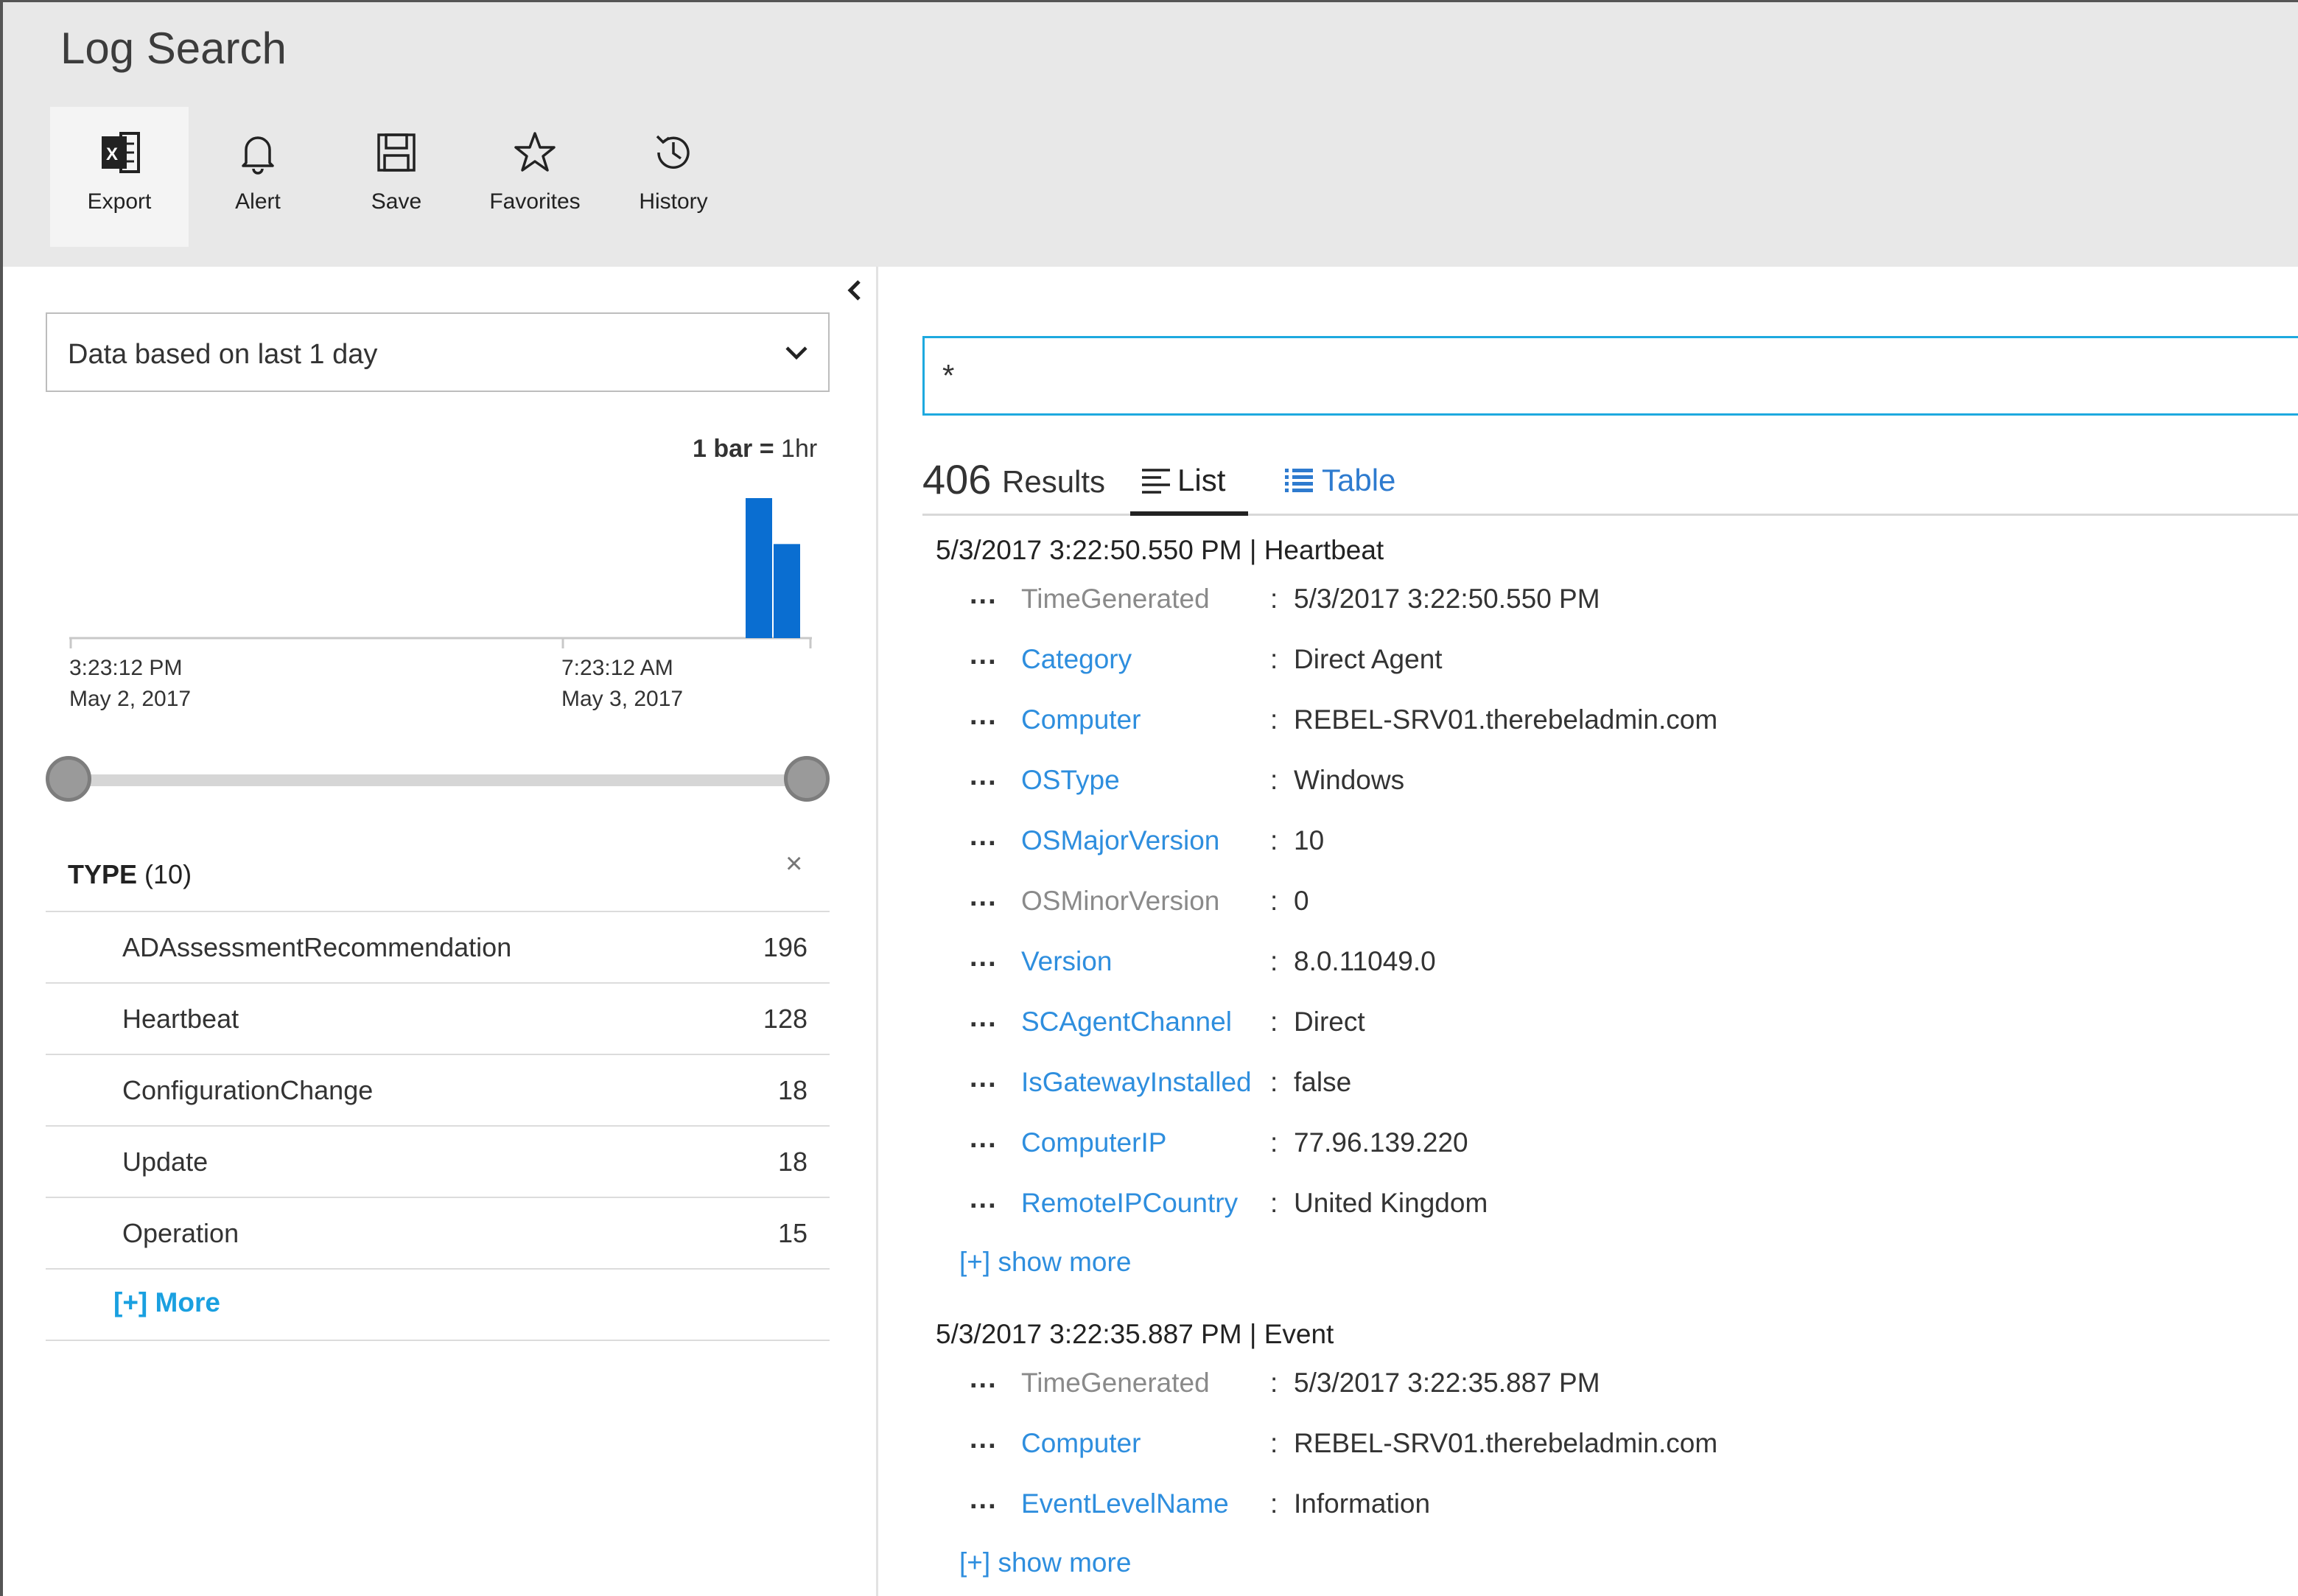 The width and height of the screenshot is (2298, 1596). What do you see at coordinates (130, 699) in the screenshot?
I see `tick-date-label: May 2, 2017` at bounding box center [130, 699].